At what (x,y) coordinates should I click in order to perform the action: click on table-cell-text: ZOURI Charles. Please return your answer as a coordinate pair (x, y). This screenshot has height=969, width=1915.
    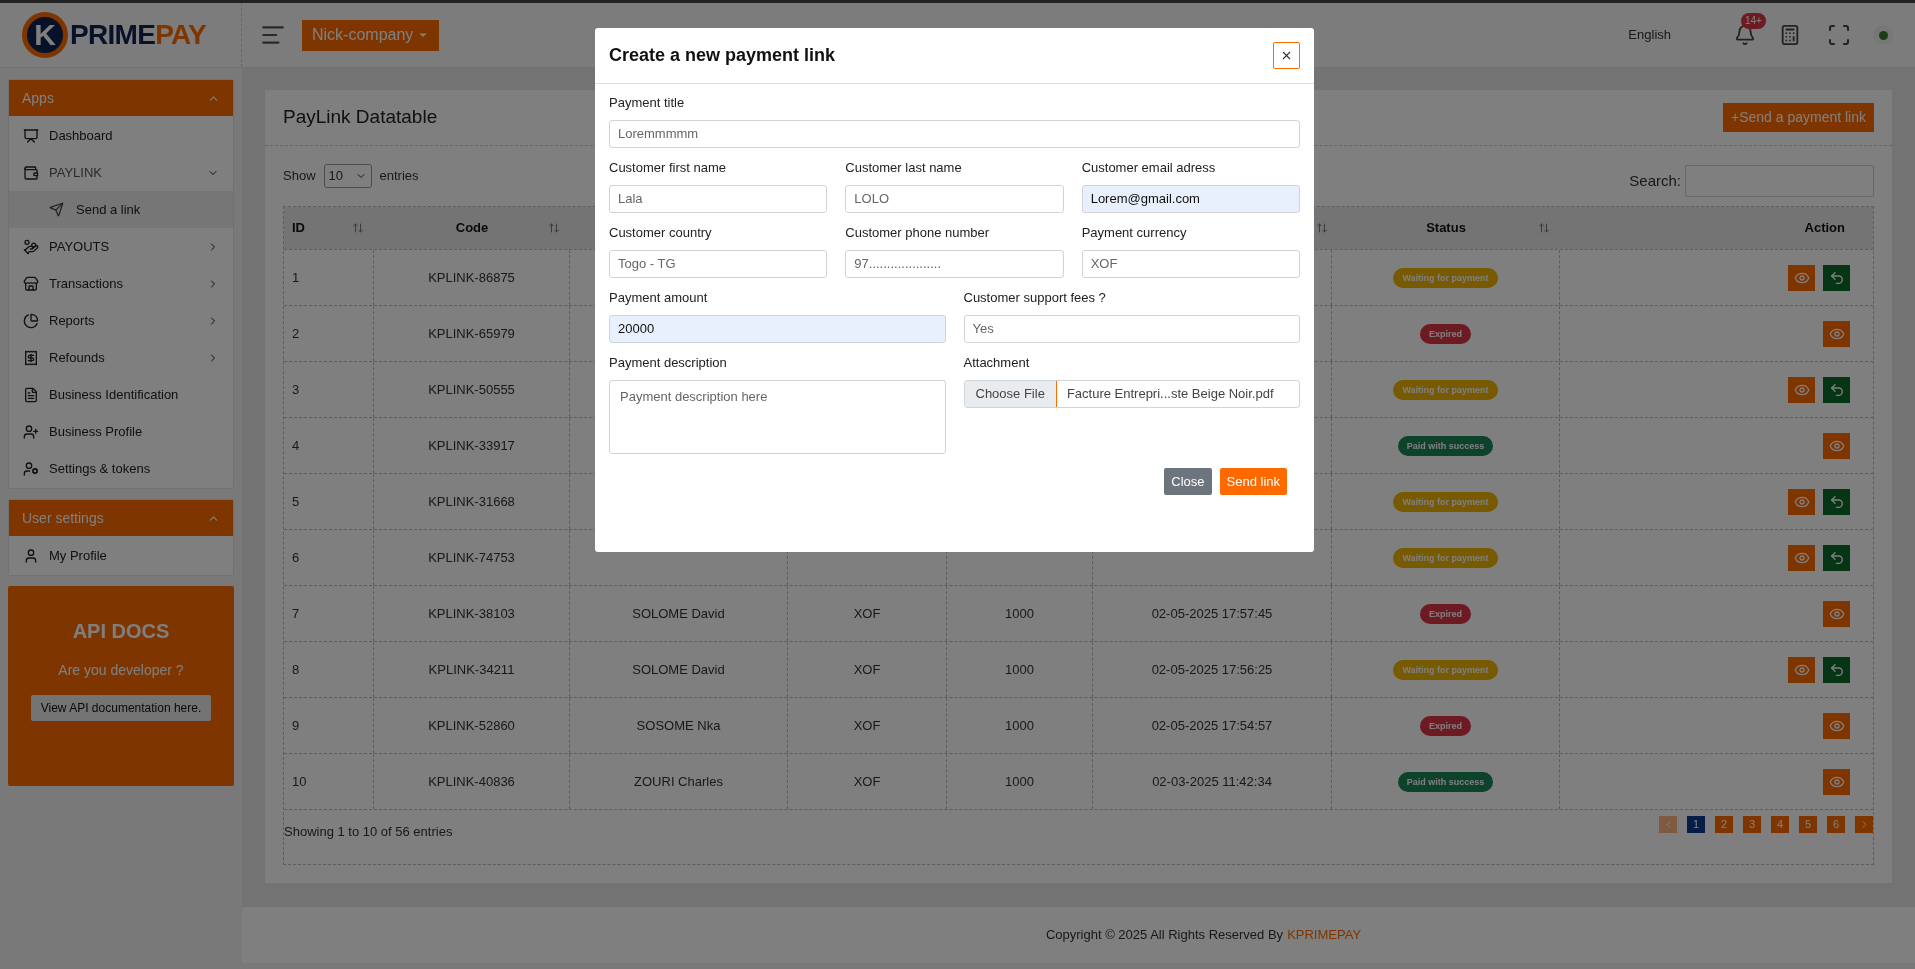
    Looking at the image, I should click on (678, 781).